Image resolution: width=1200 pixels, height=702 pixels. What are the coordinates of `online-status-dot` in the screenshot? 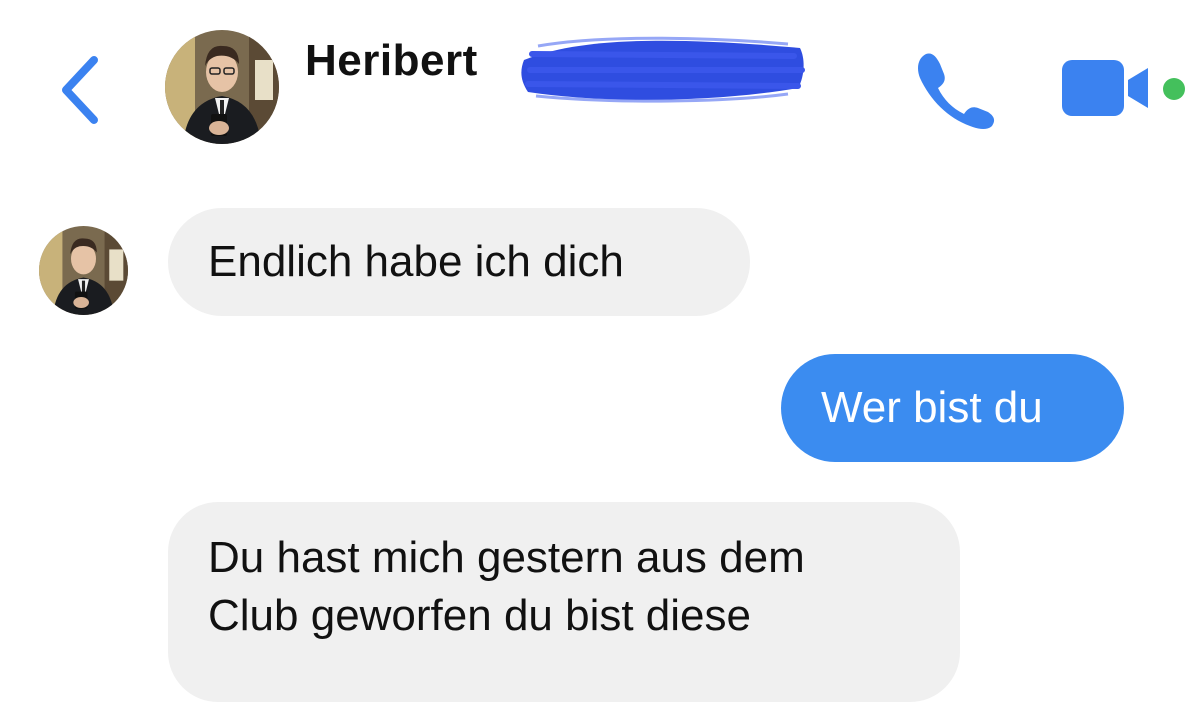 It's located at (1174, 89).